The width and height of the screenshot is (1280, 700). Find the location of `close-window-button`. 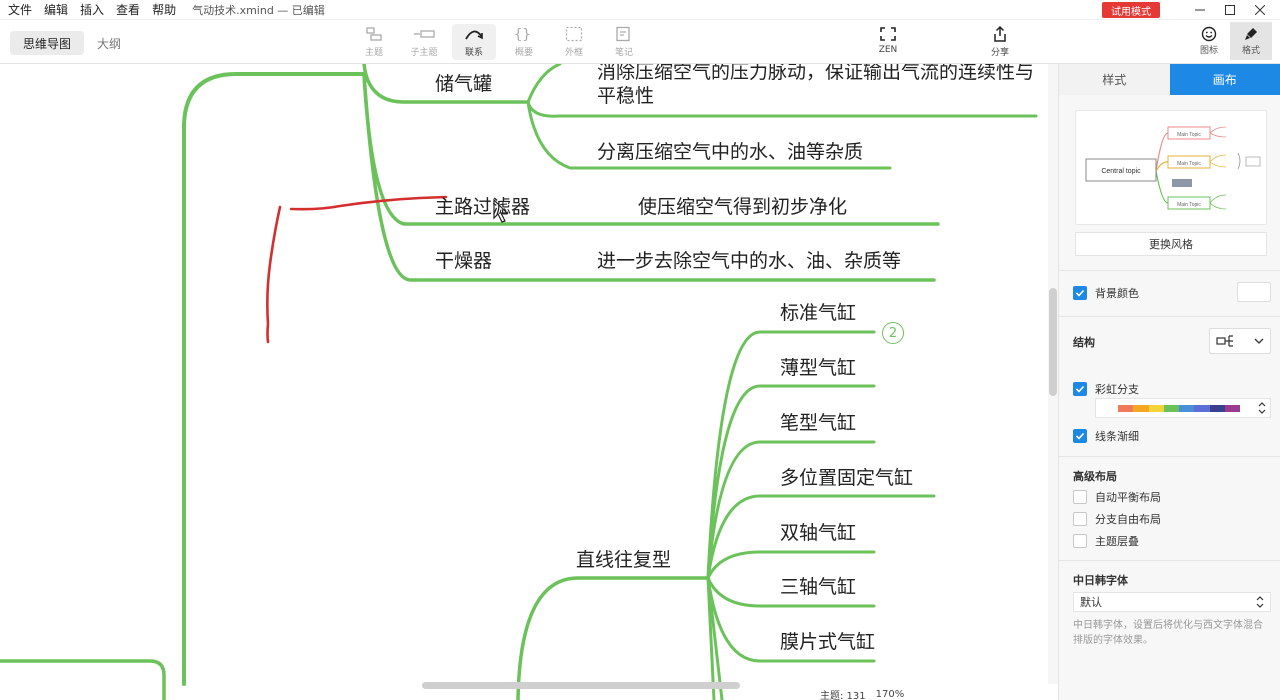

close-window-button is located at coordinates (1260, 10).